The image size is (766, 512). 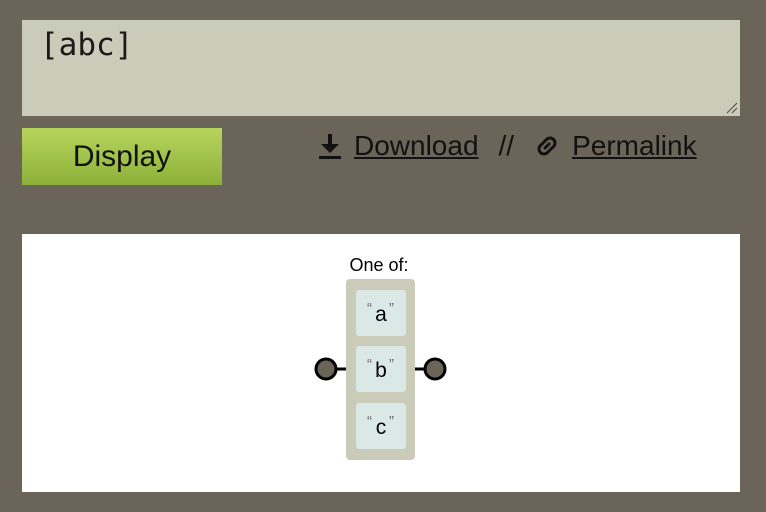 I want to click on download-label: Download, so click(x=416, y=145).